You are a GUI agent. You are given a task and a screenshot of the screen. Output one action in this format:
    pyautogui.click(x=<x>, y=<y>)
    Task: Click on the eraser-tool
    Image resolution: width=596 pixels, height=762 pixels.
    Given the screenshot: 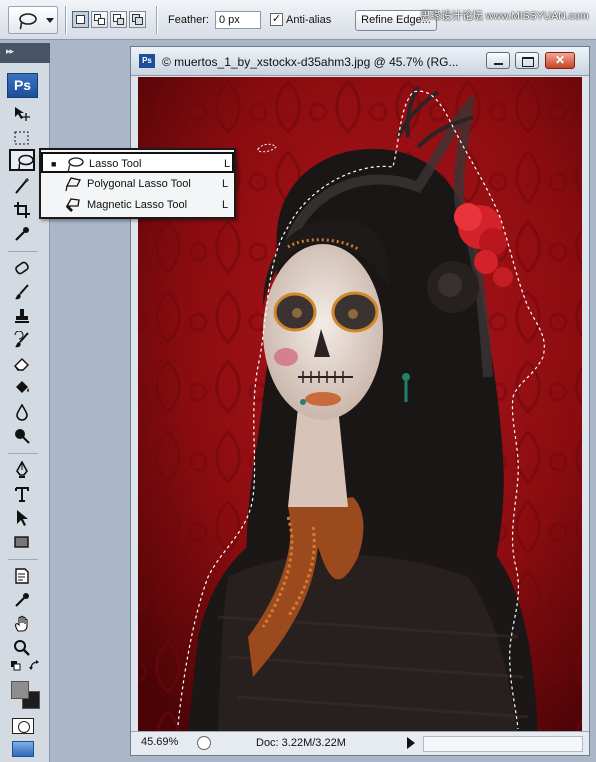 What is the action you would take?
    pyautogui.click(x=22, y=364)
    